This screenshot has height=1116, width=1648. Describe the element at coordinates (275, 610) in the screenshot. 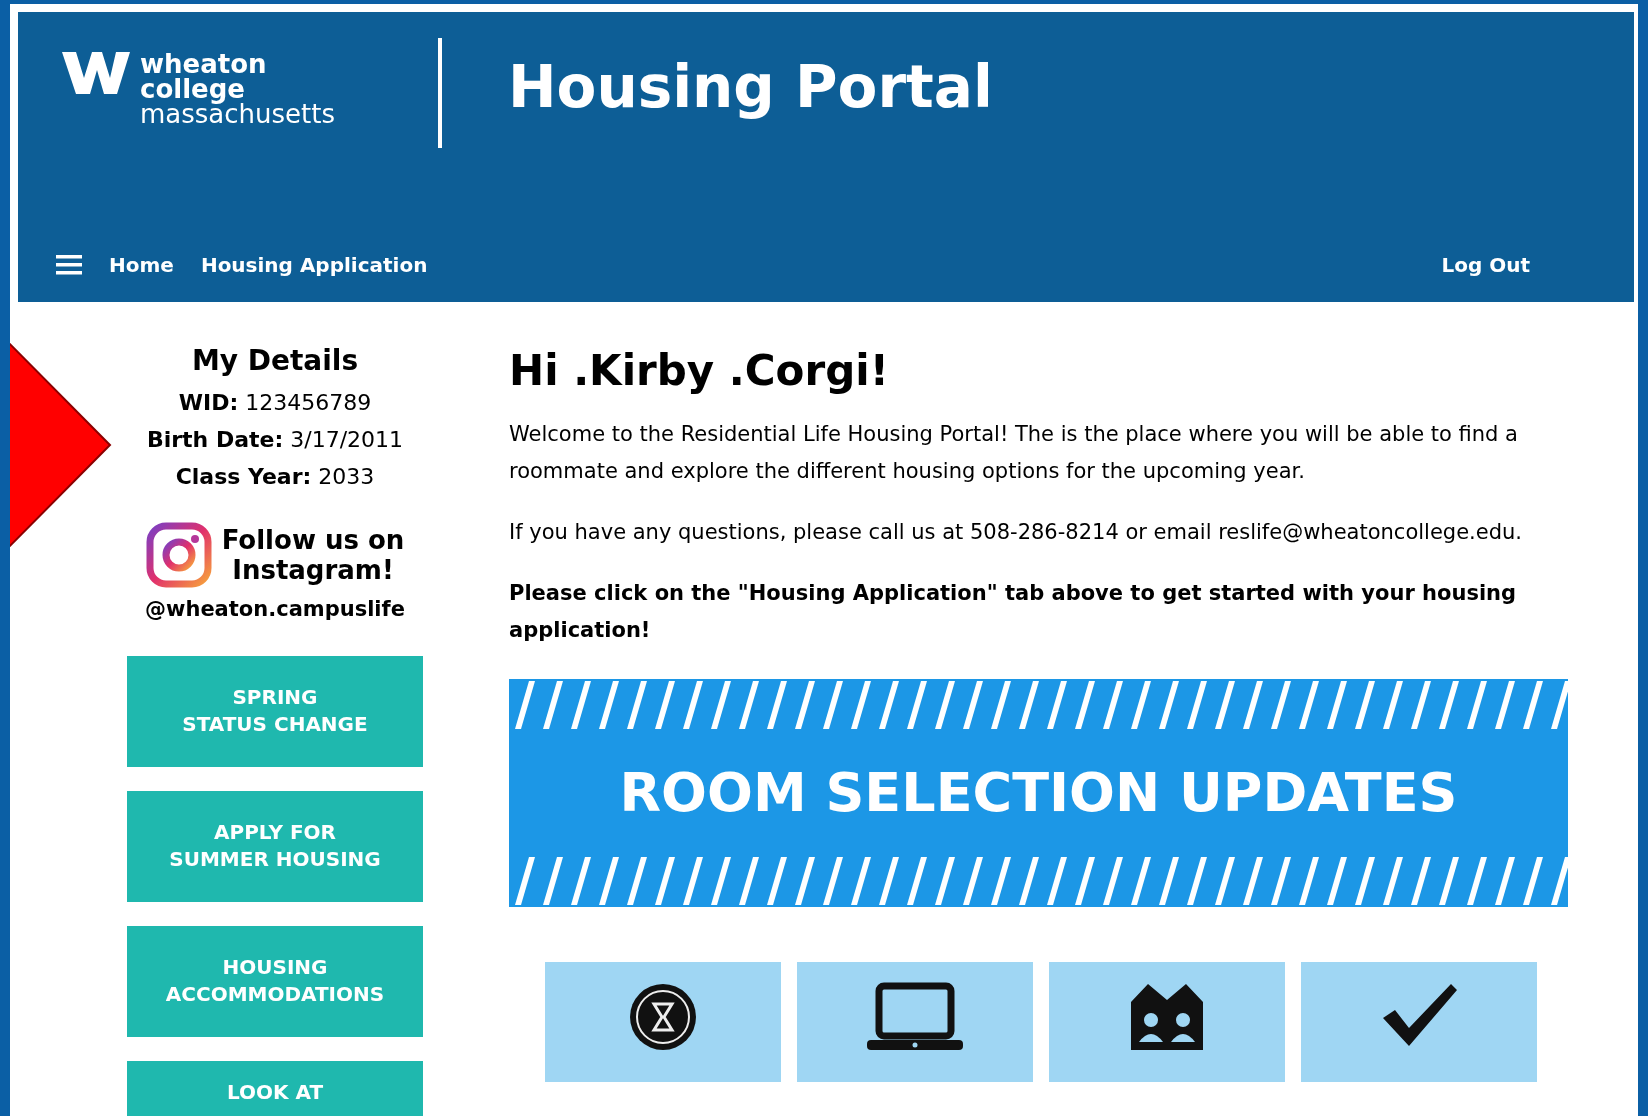

I see `instagram-handle-link: @wheaton.campuslife` at that location.